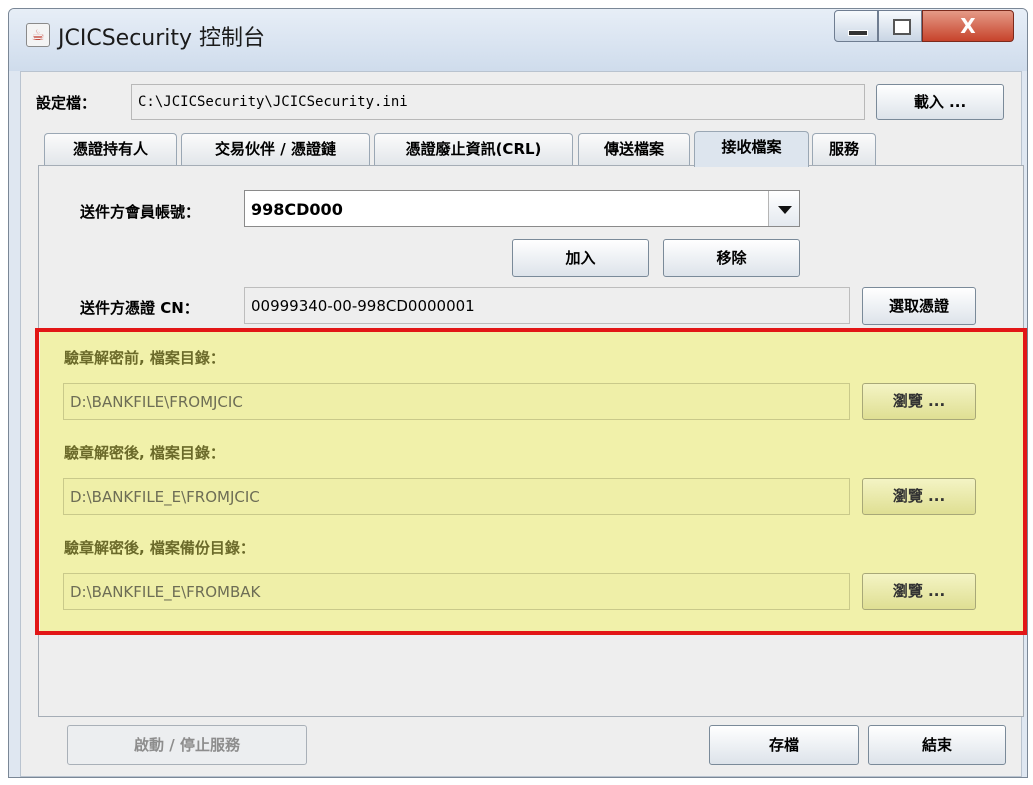  What do you see at coordinates (784, 745) in the screenshot?
I see `save-button: 存檔` at bounding box center [784, 745].